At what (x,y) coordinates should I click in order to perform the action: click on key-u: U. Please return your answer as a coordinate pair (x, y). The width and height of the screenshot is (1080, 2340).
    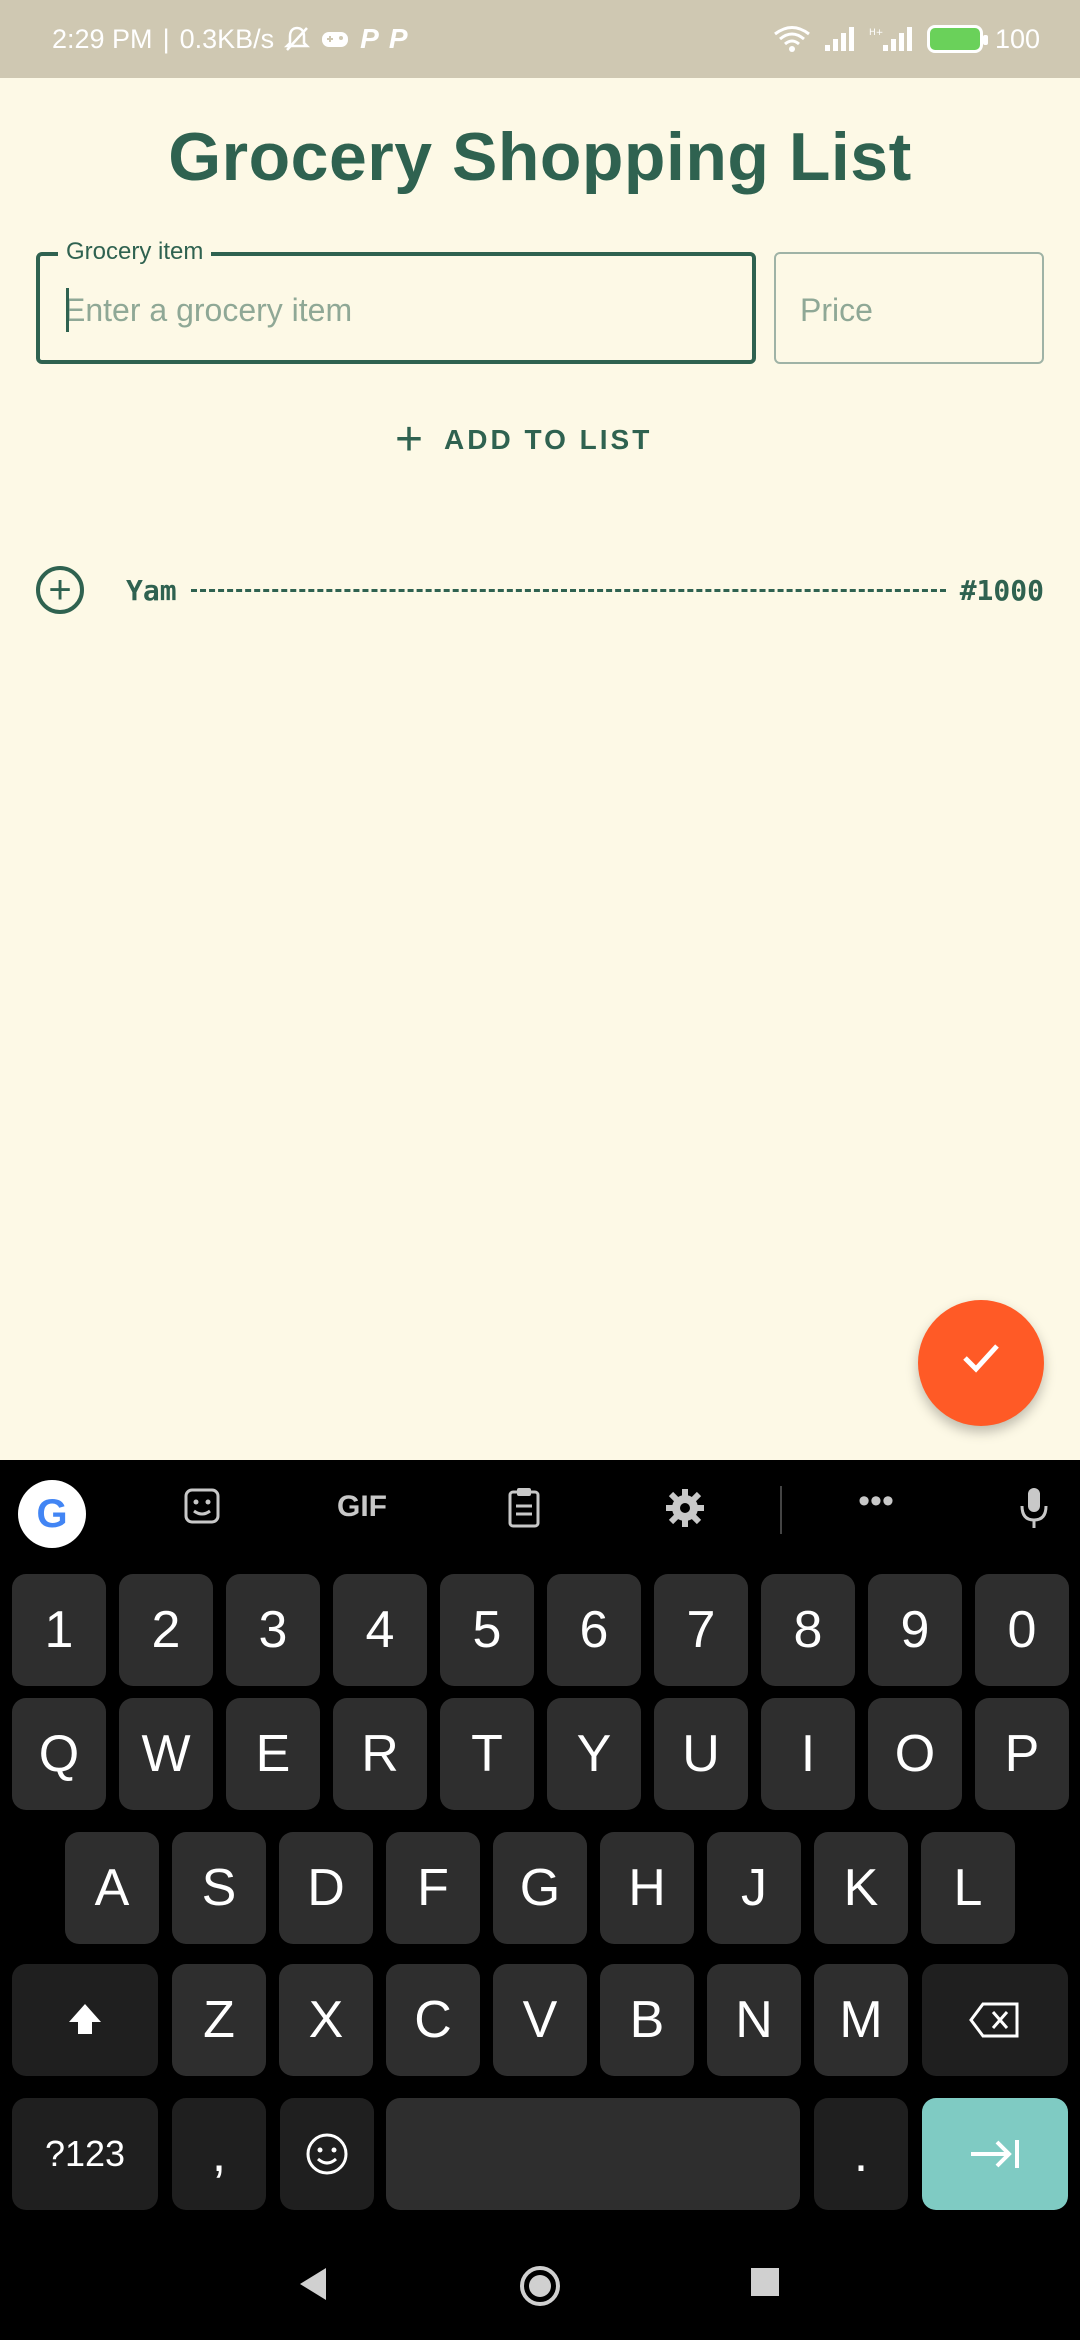
    Looking at the image, I should click on (701, 1754).